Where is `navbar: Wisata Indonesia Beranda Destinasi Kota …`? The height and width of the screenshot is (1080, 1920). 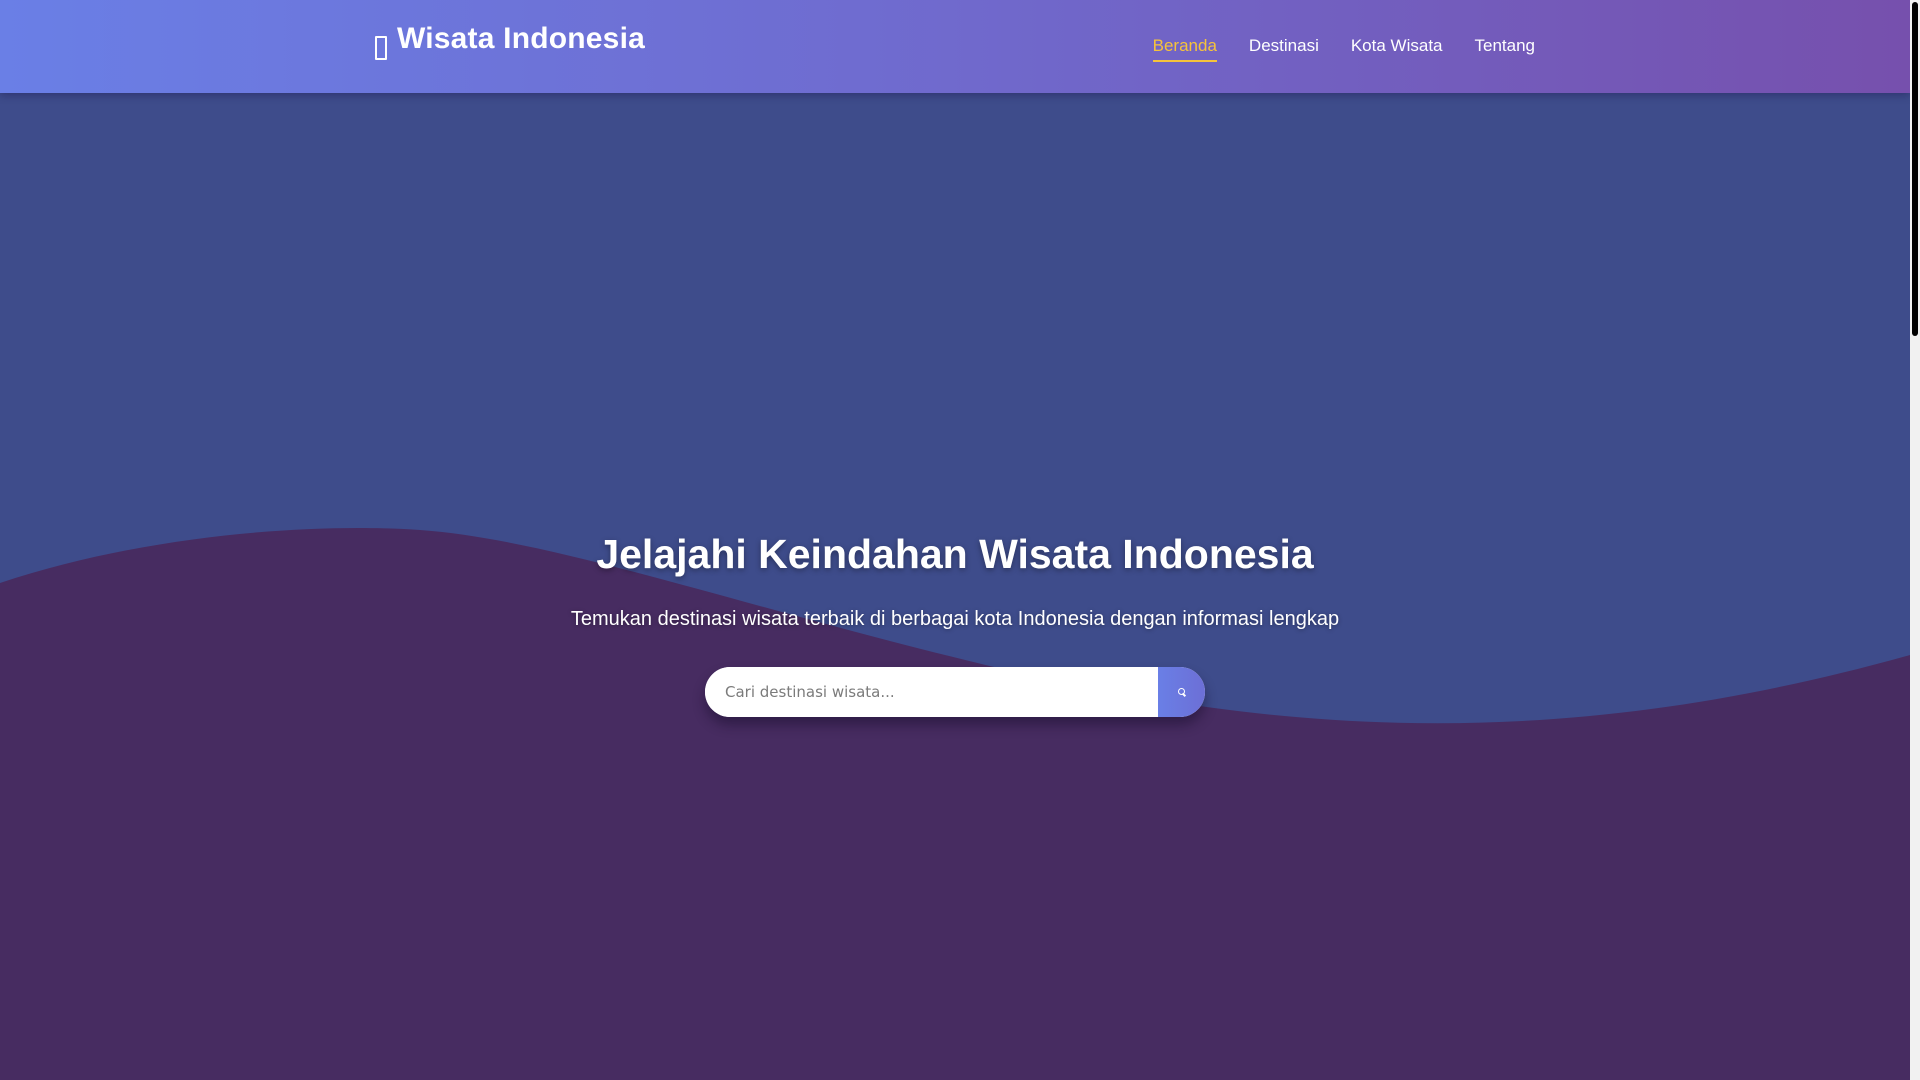 navbar: Wisata Indonesia Beranda Destinasi Kota … is located at coordinates (955, 46).